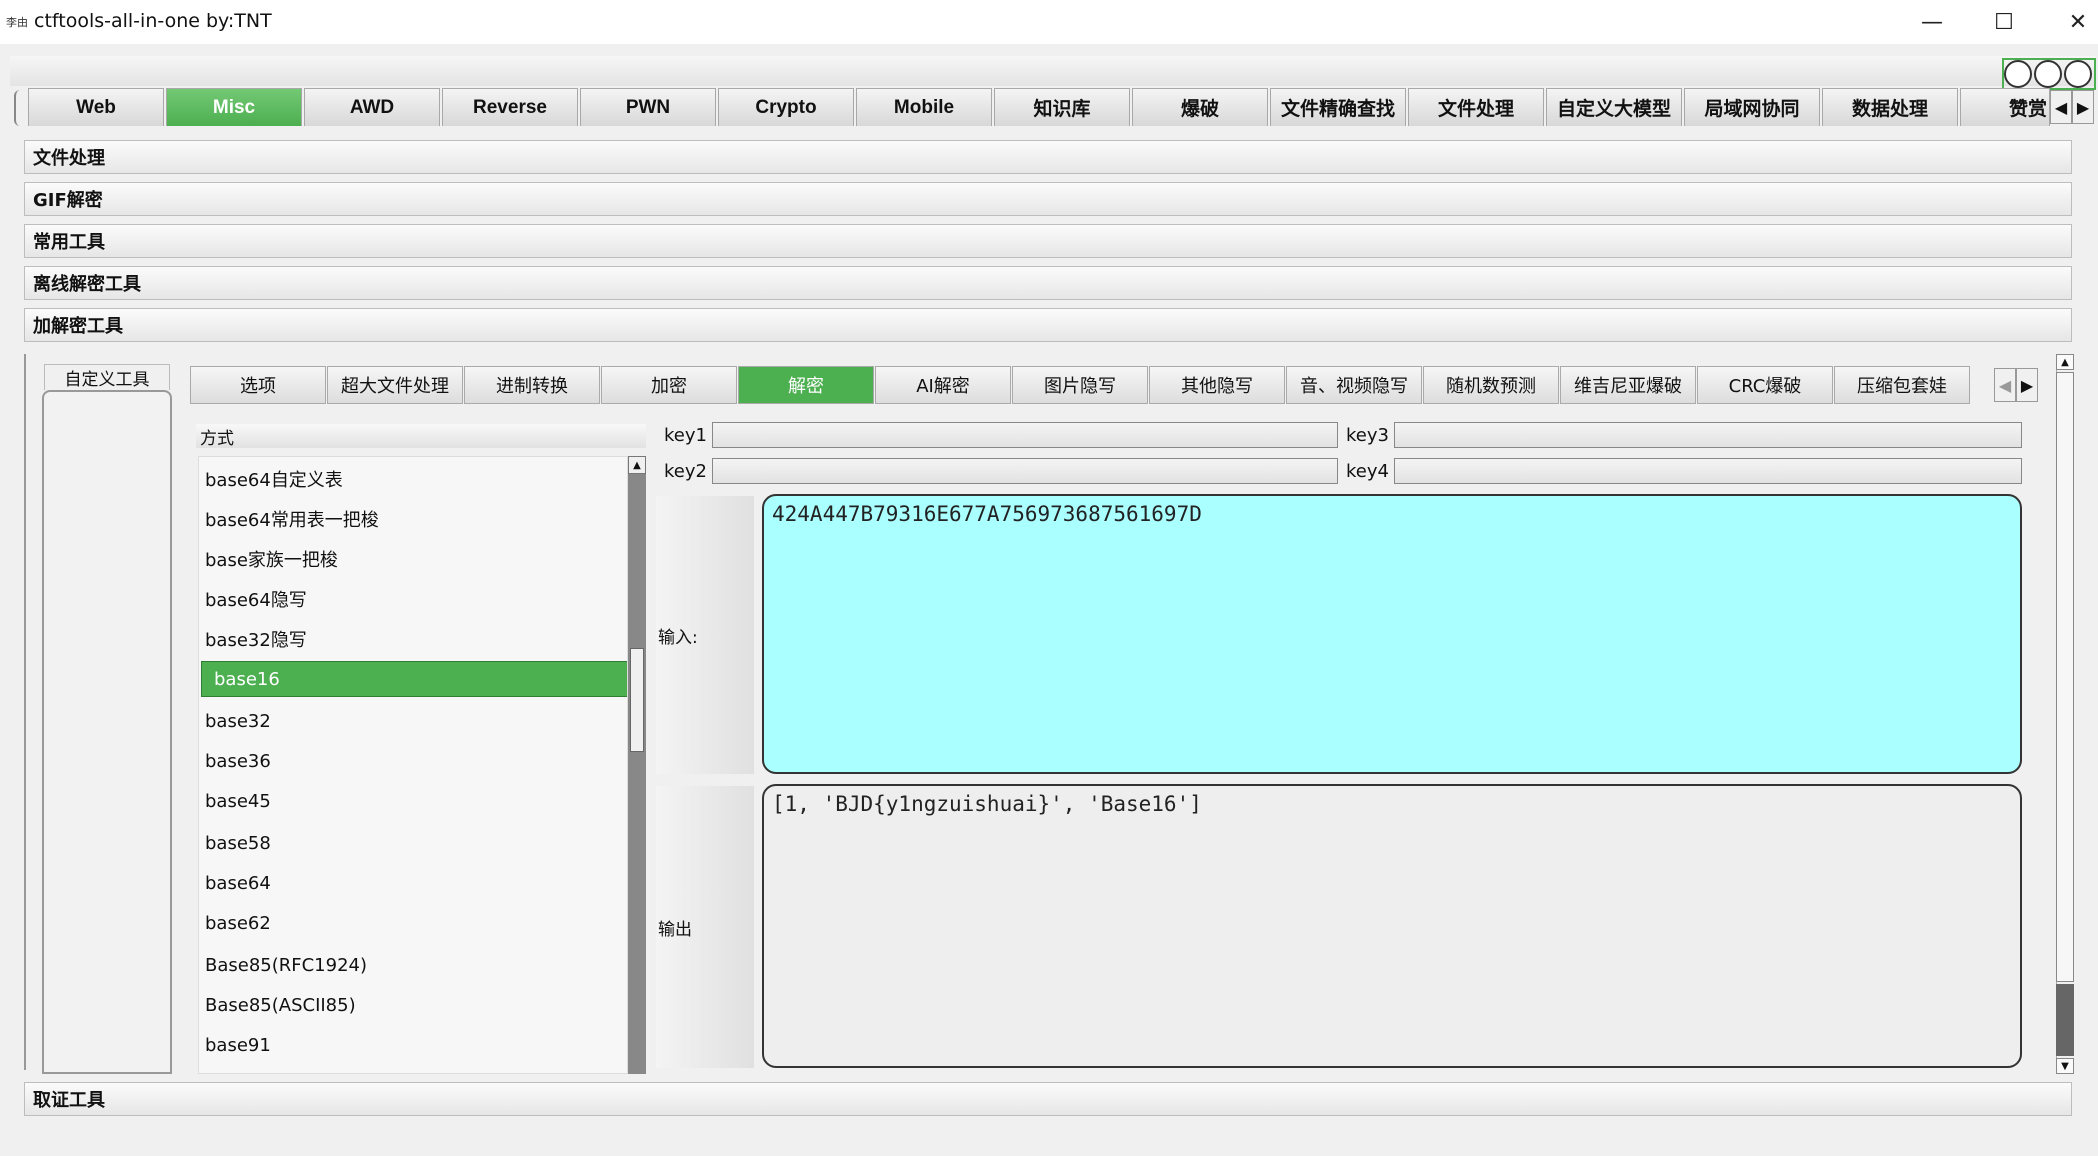 This screenshot has width=2098, height=1156. Describe the element at coordinates (1354, 385) in the screenshot. I see `subtab-av-stego: 音、视频隐写` at that location.